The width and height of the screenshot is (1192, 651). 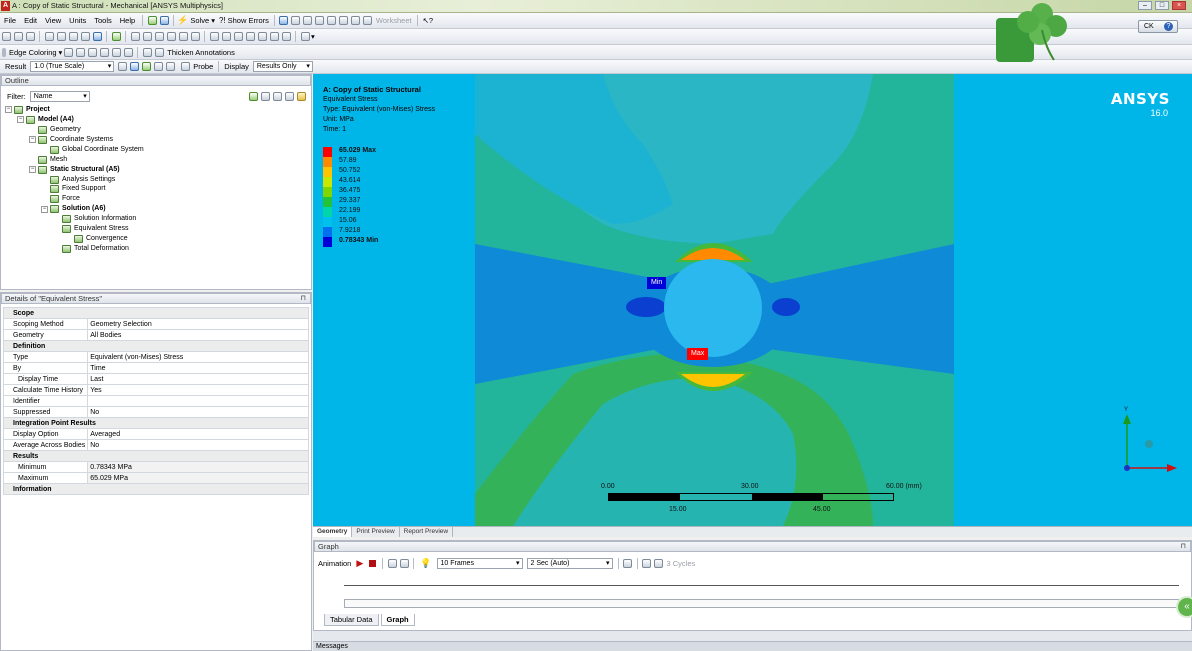 What do you see at coordinates (74, 180) in the screenshot?
I see `tree-node: Analysis Settings` at bounding box center [74, 180].